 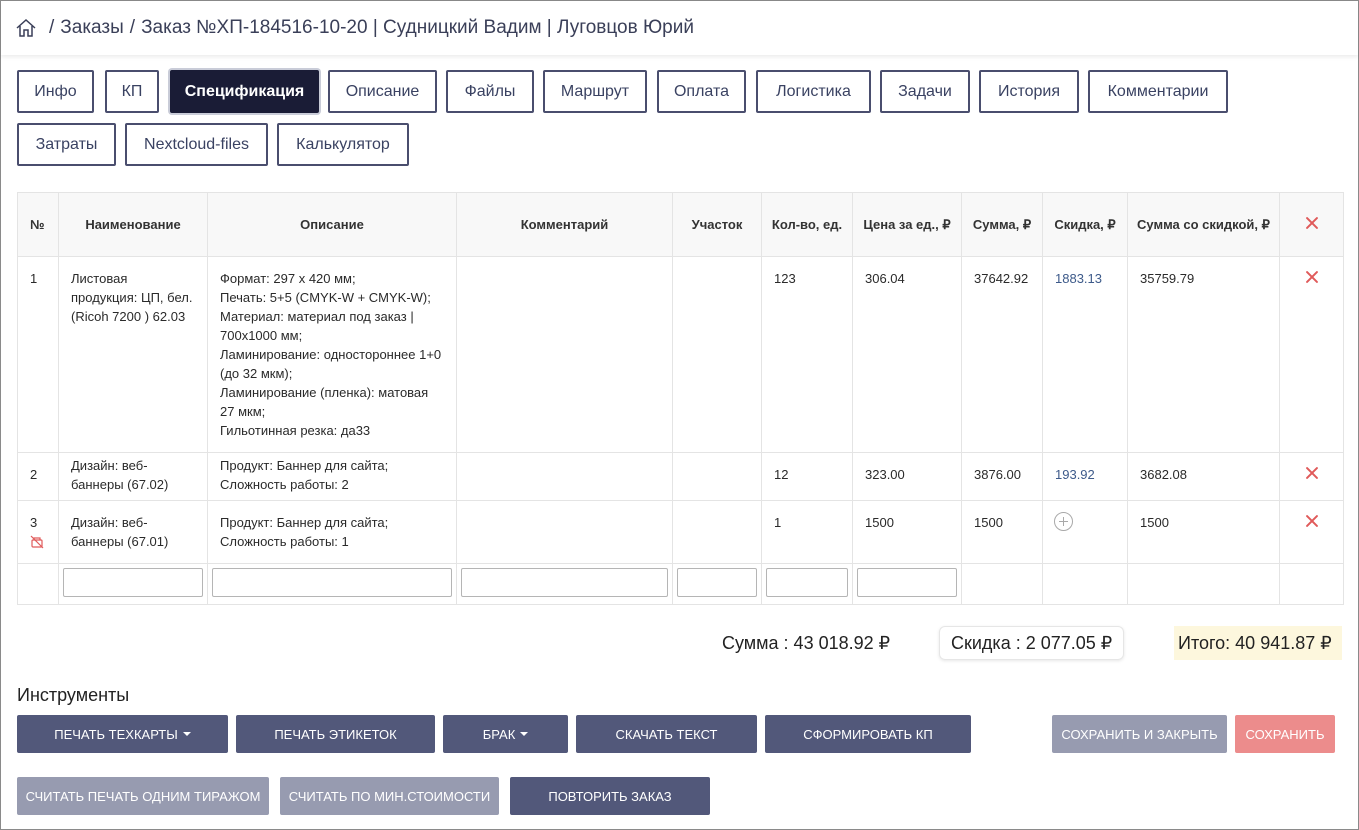 What do you see at coordinates (1063, 521) in the screenshot?
I see `add-discount-icon` at bounding box center [1063, 521].